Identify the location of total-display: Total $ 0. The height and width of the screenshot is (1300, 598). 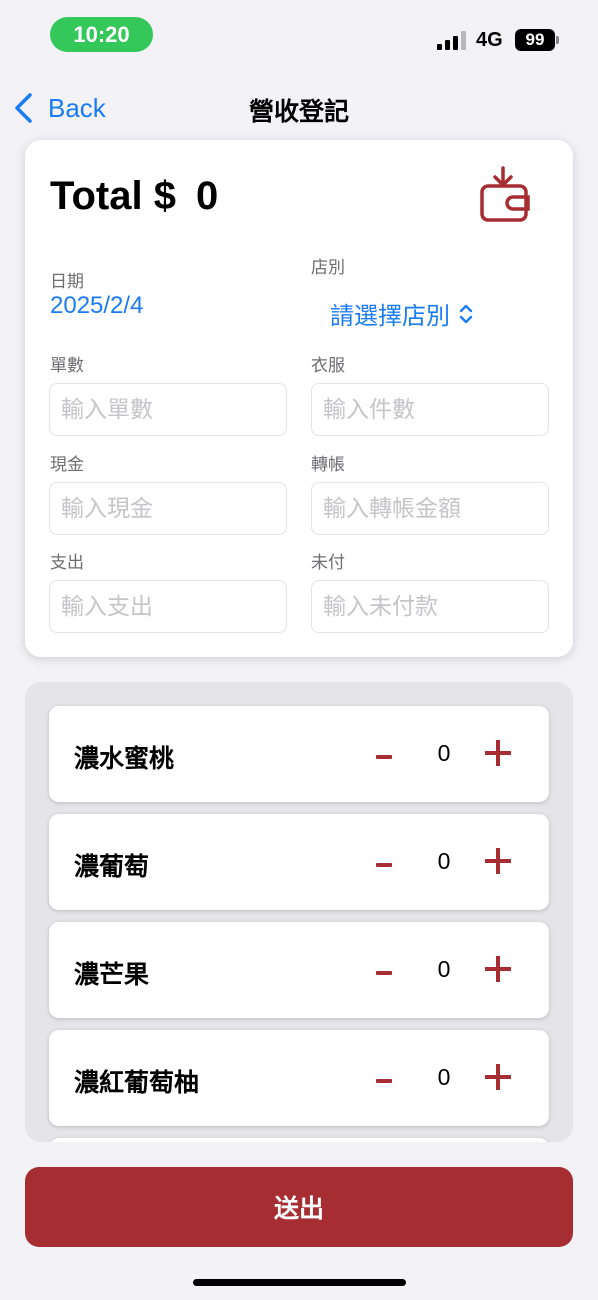
(134, 196).